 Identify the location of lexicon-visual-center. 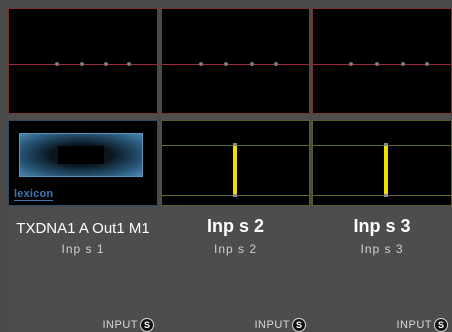
(81, 155).